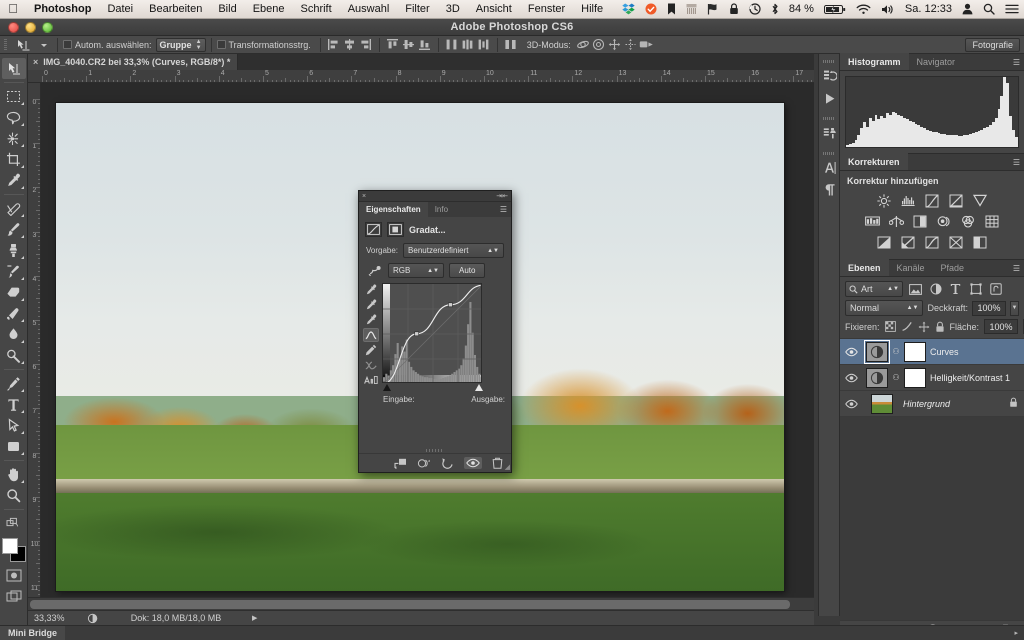 The width and height of the screenshot is (1024, 640). What do you see at coordinates (651, 9) in the screenshot?
I see `evernote-icon` at bounding box center [651, 9].